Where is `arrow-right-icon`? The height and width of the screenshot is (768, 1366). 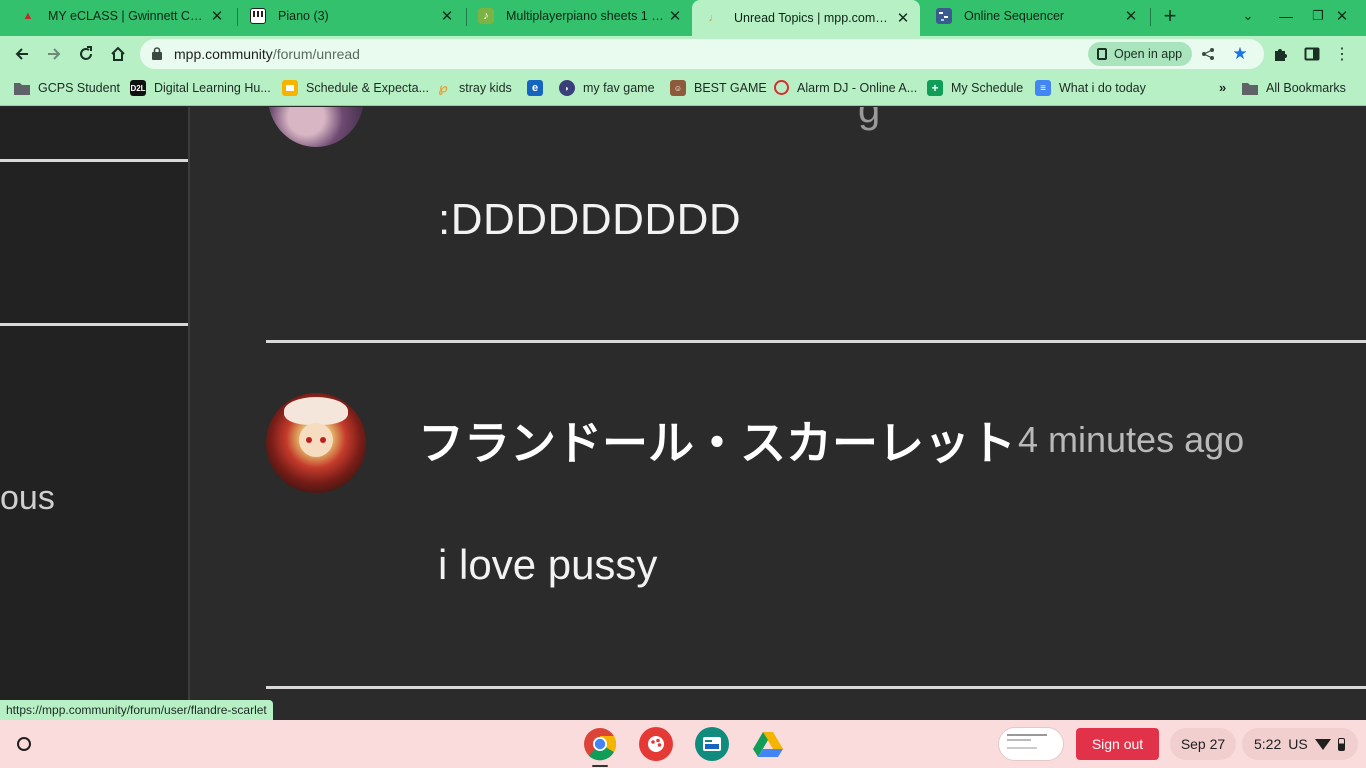
arrow-right-icon is located at coordinates (54, 54).